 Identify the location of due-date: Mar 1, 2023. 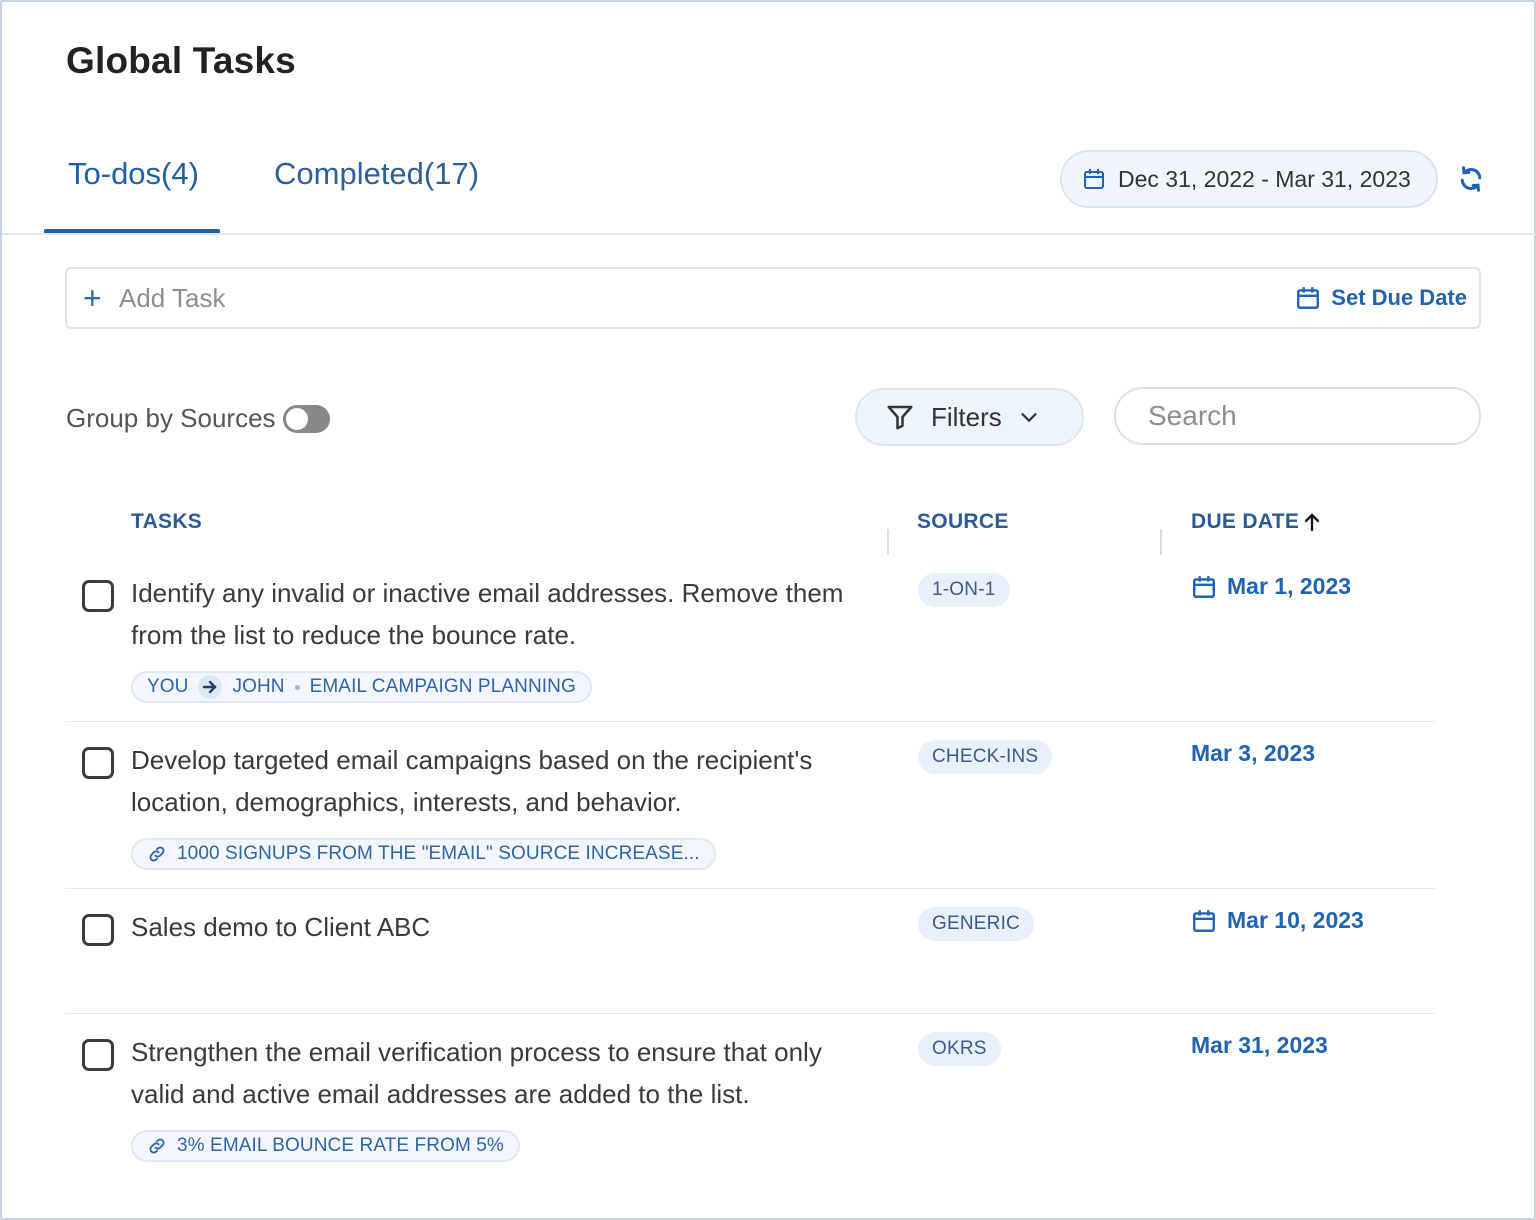
(1271, 586).